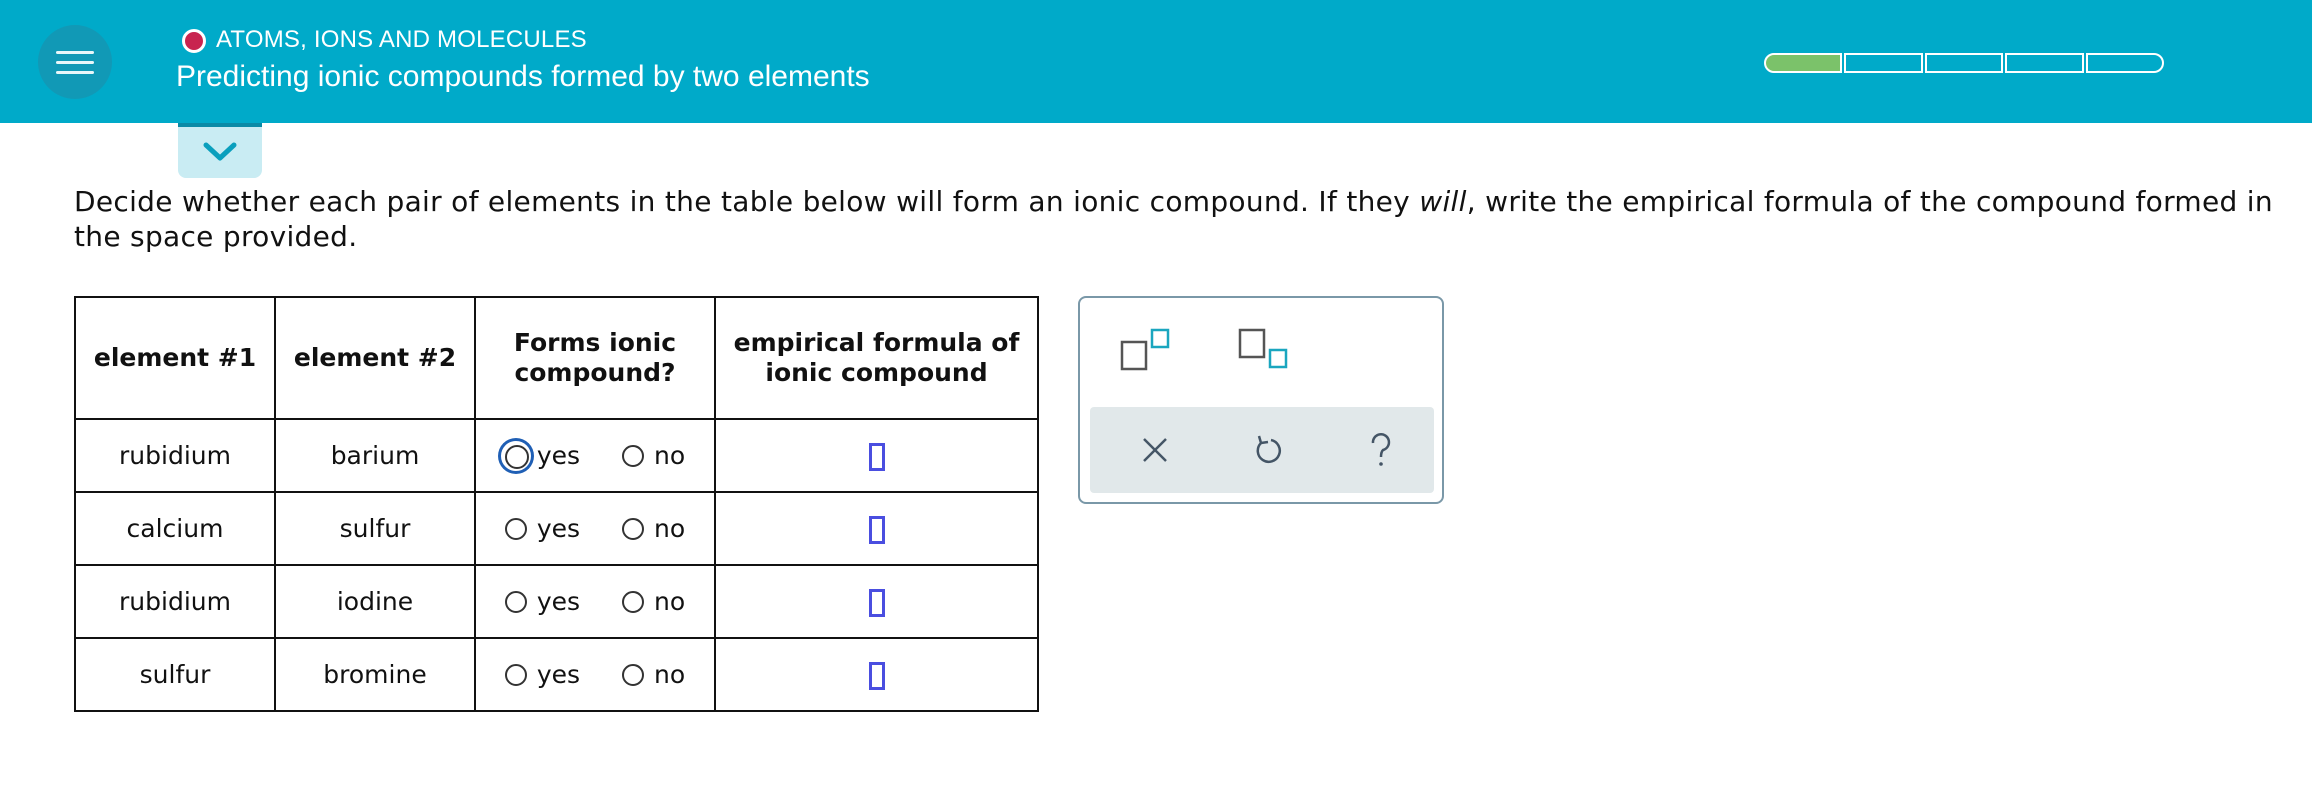 Image resolution: width=2312 pixels, height=790 pixels. I want to click on collapse-header-button, so click(220, 150).